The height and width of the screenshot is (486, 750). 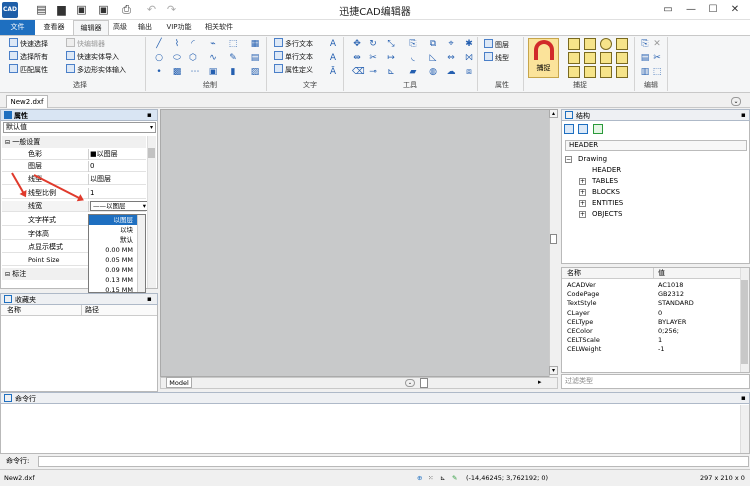 What do you see at coordinates (657, 58) in the screenshot?
I see `cut-icon: ✂` at bounding box center [657, 58].